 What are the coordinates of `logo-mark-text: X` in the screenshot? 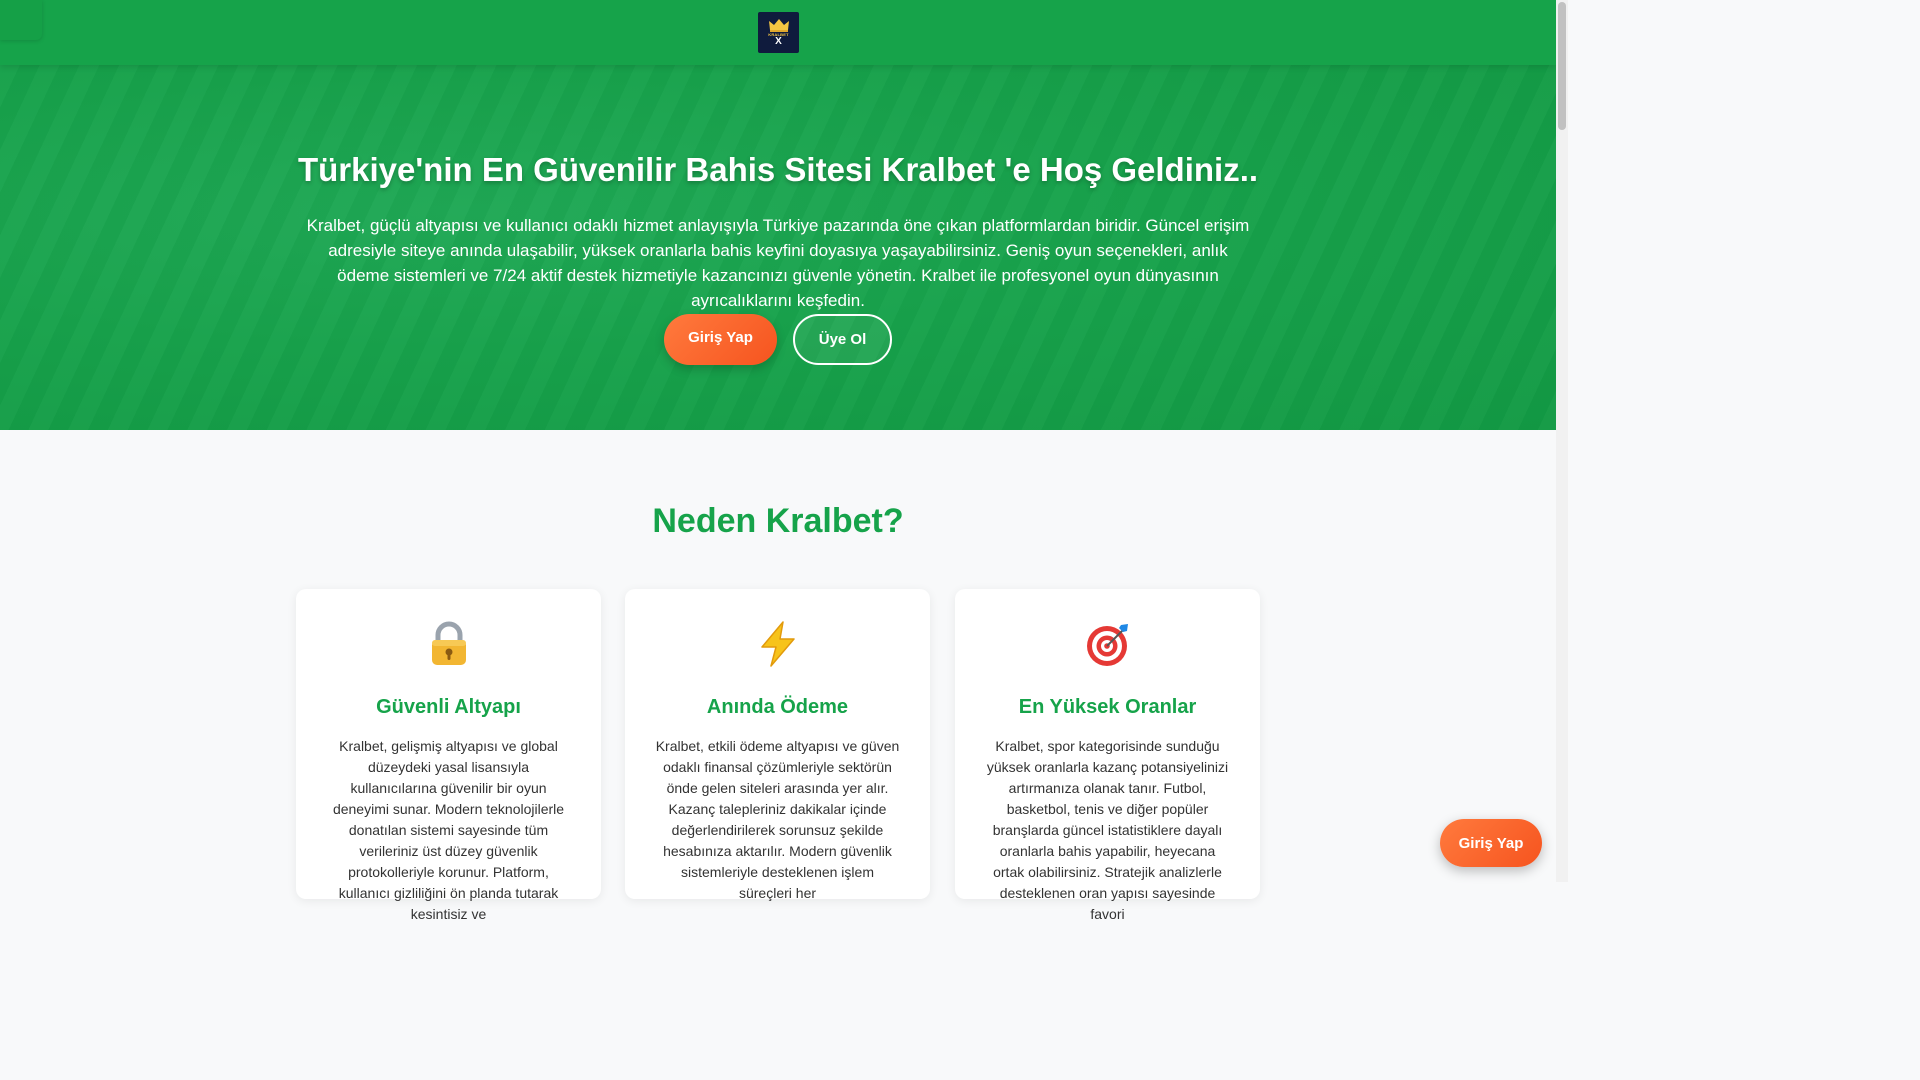 It's located at (778, 41).